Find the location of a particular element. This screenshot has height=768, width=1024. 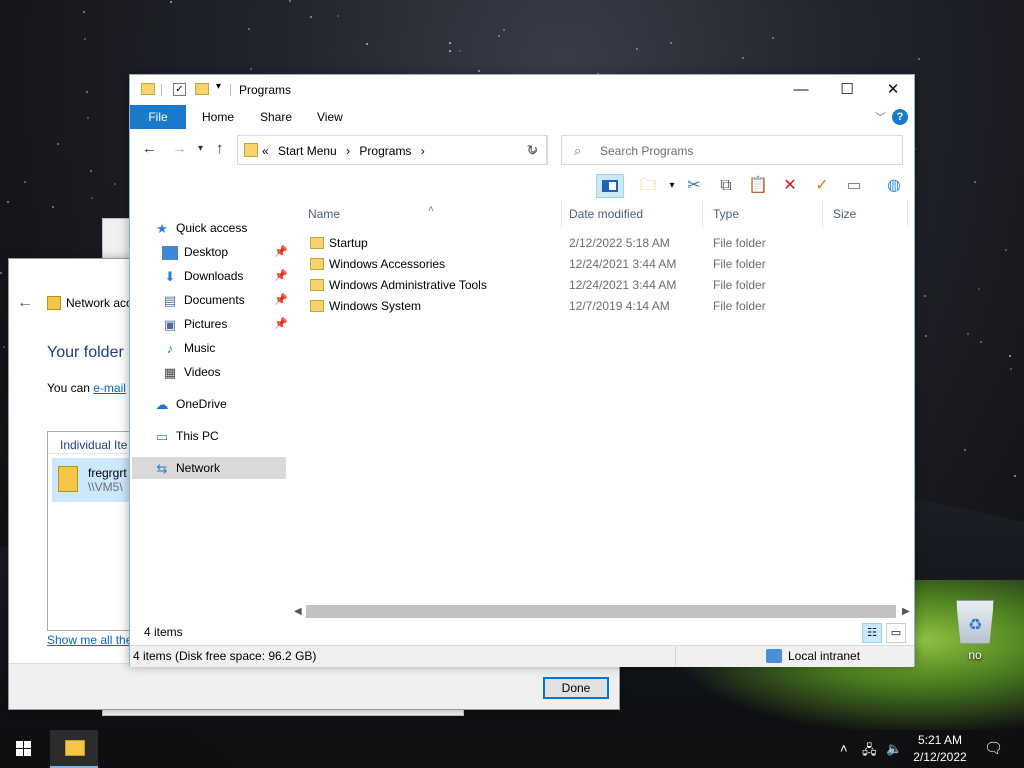

delete-icon: ✕ is located at coordinates (790, 186).